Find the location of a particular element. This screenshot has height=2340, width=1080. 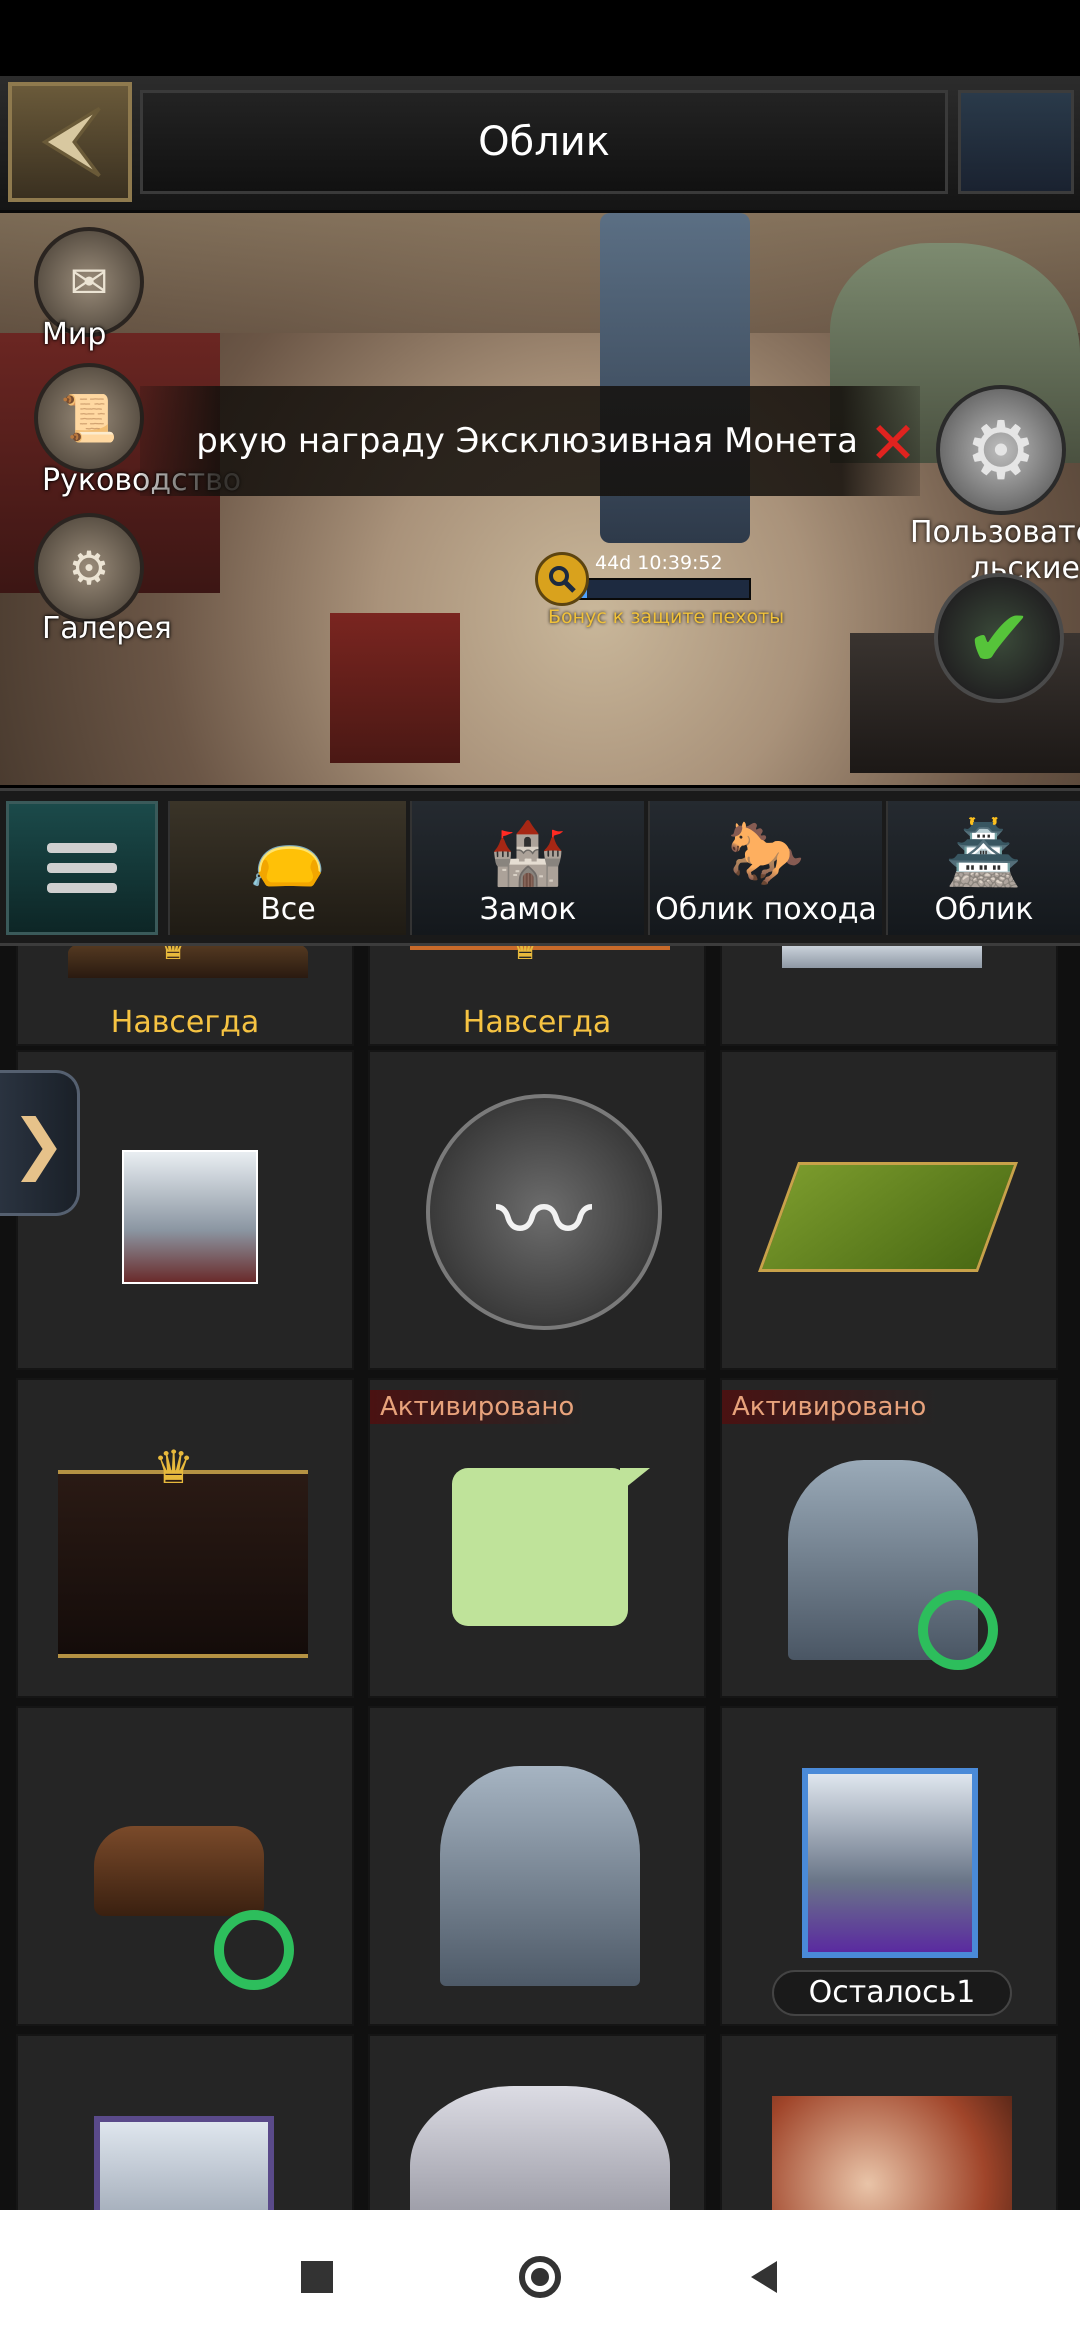

grid-item: ♛ is located at coordinates (185, 1538).